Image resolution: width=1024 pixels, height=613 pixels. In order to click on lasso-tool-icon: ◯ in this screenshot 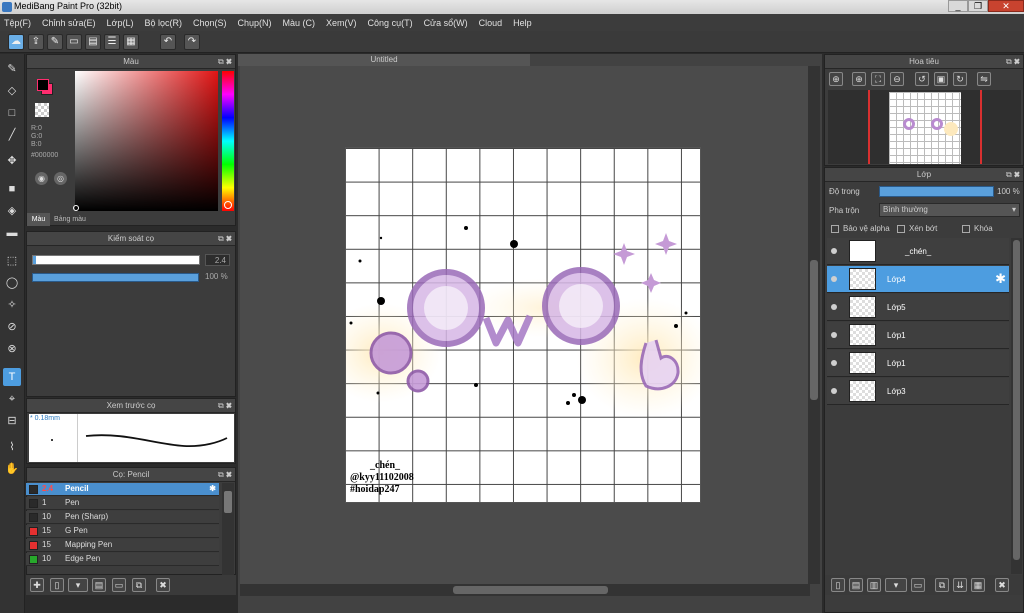, I will do `click(12, 283)`.